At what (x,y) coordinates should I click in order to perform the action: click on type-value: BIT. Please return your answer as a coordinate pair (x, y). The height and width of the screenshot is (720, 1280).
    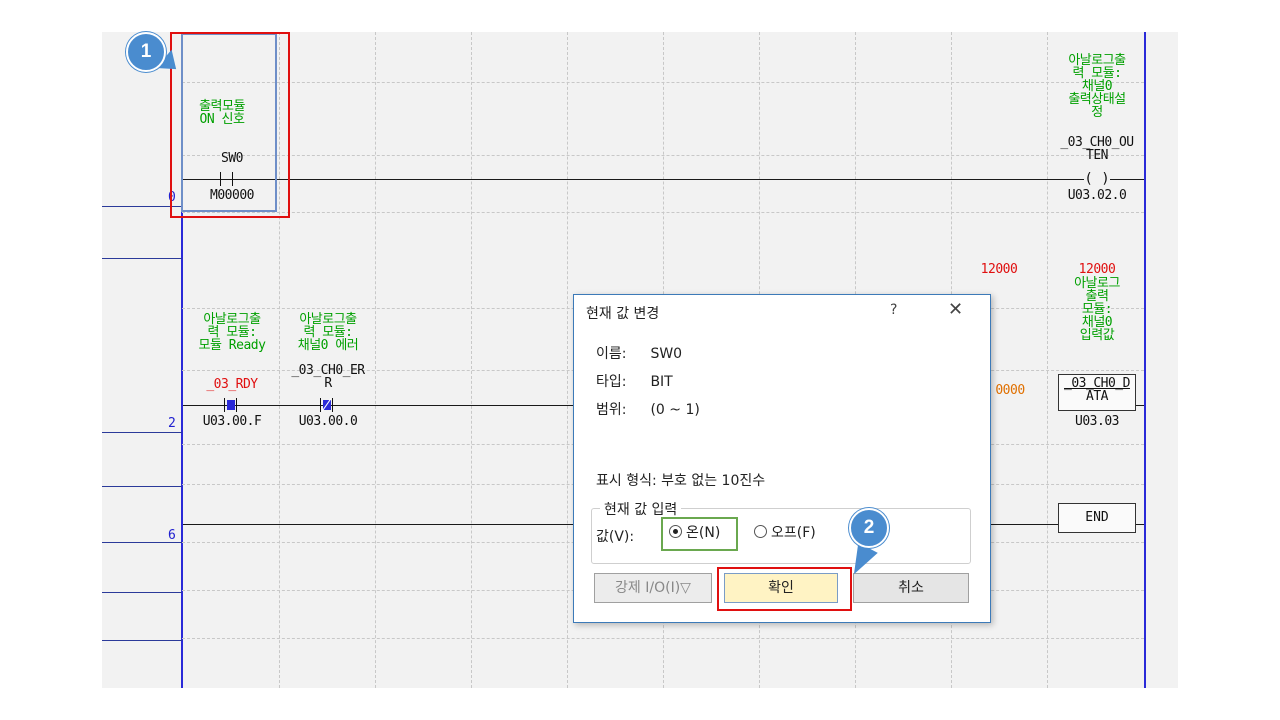
    Looking at the image, I should click on (661, 382).